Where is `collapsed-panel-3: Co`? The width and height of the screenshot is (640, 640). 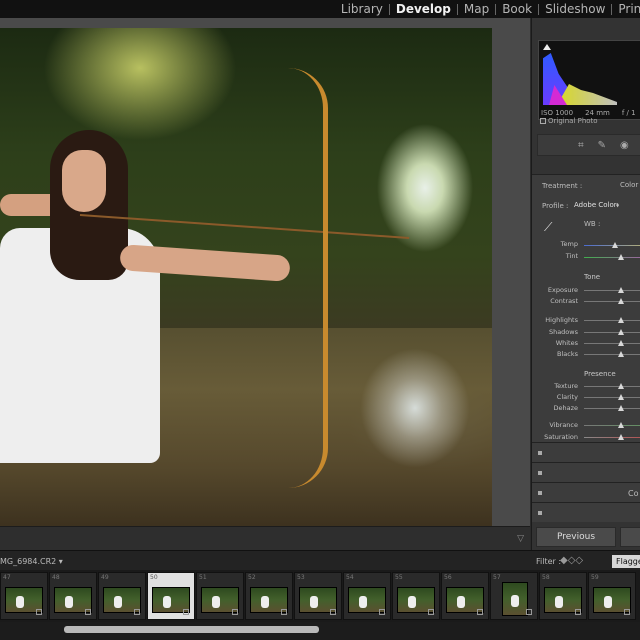 collapsed-panel-3: Co is located at coordinates (586, 492).